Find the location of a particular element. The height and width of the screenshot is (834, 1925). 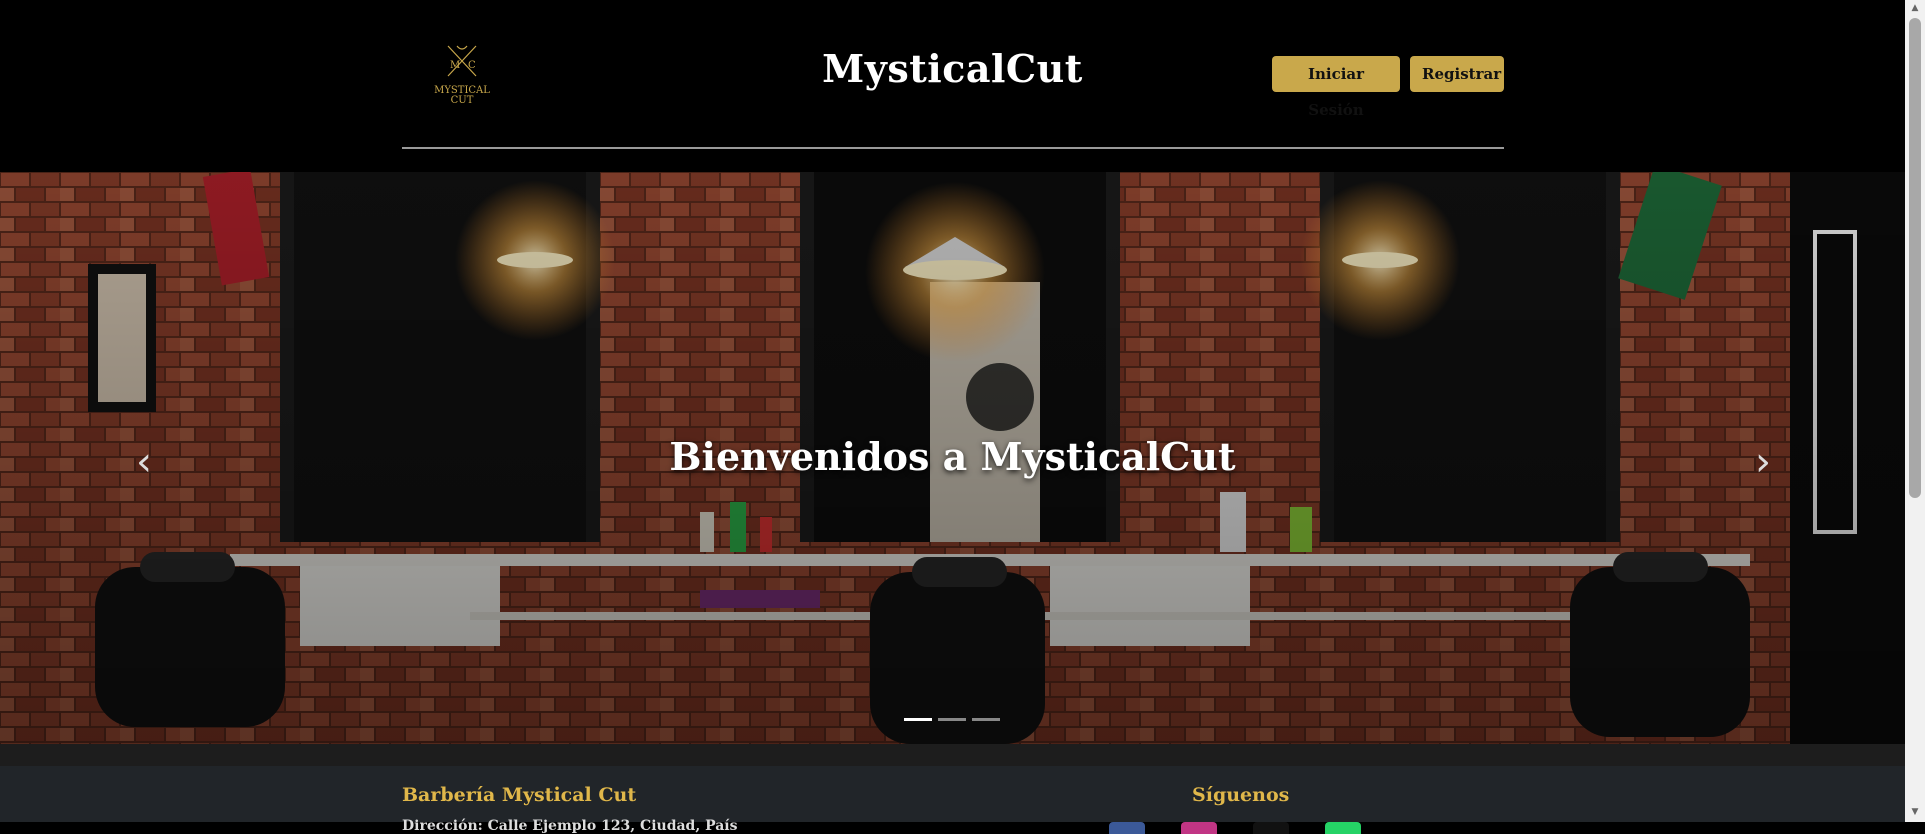

footer-follow-title: Síguenos is located at coordinates (1241, 795).